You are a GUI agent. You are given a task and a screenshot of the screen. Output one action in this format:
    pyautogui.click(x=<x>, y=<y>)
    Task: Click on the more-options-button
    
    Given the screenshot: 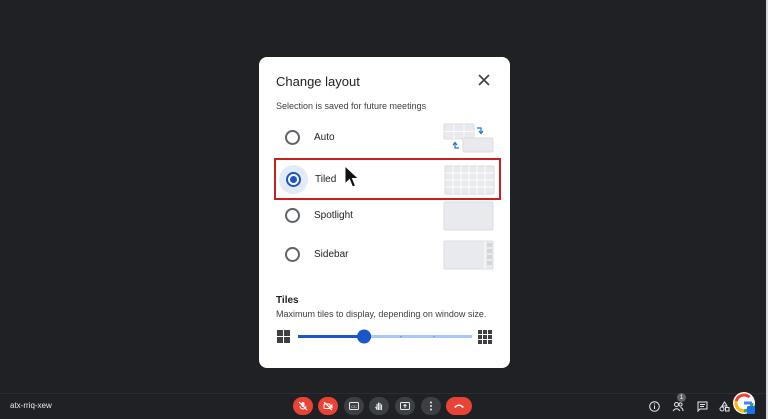 What is the action you would take?
    pyautogui.click(x=431, y=406)
    